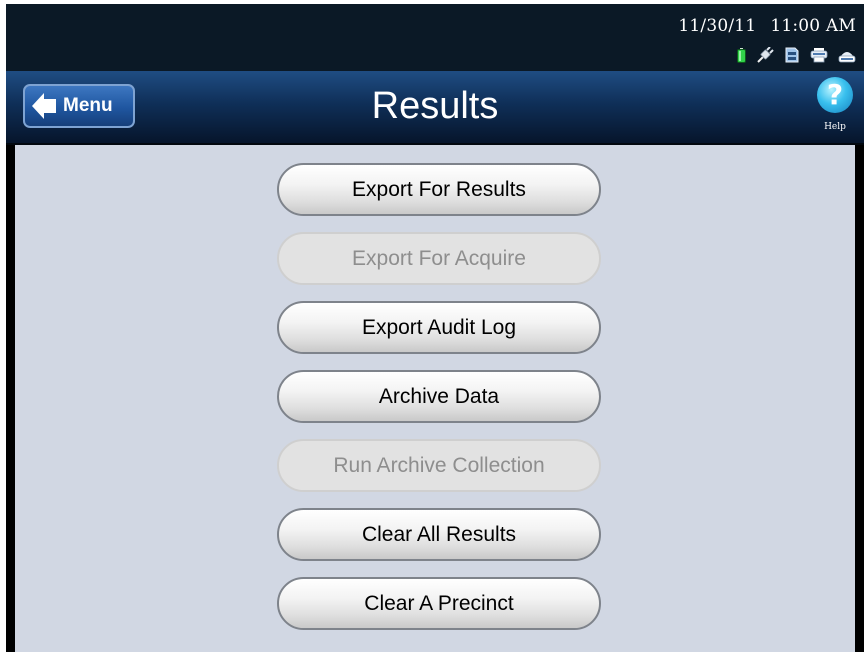 The width and height of the screenshot is (864, 652). I want to click on status-icons, so click(796, 55).